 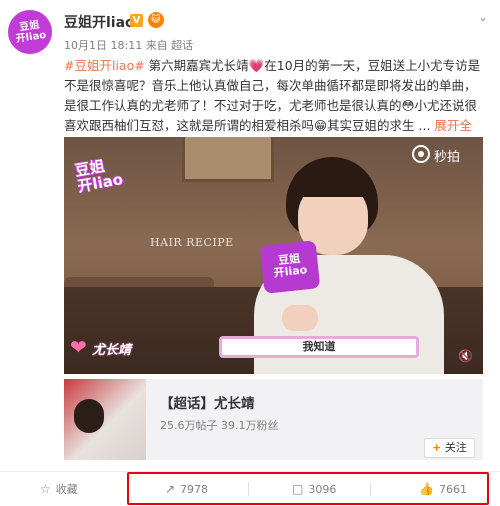 I want to click on post-meta: 10月1日 18:11 来自 超话, so click(x=129, y=45).